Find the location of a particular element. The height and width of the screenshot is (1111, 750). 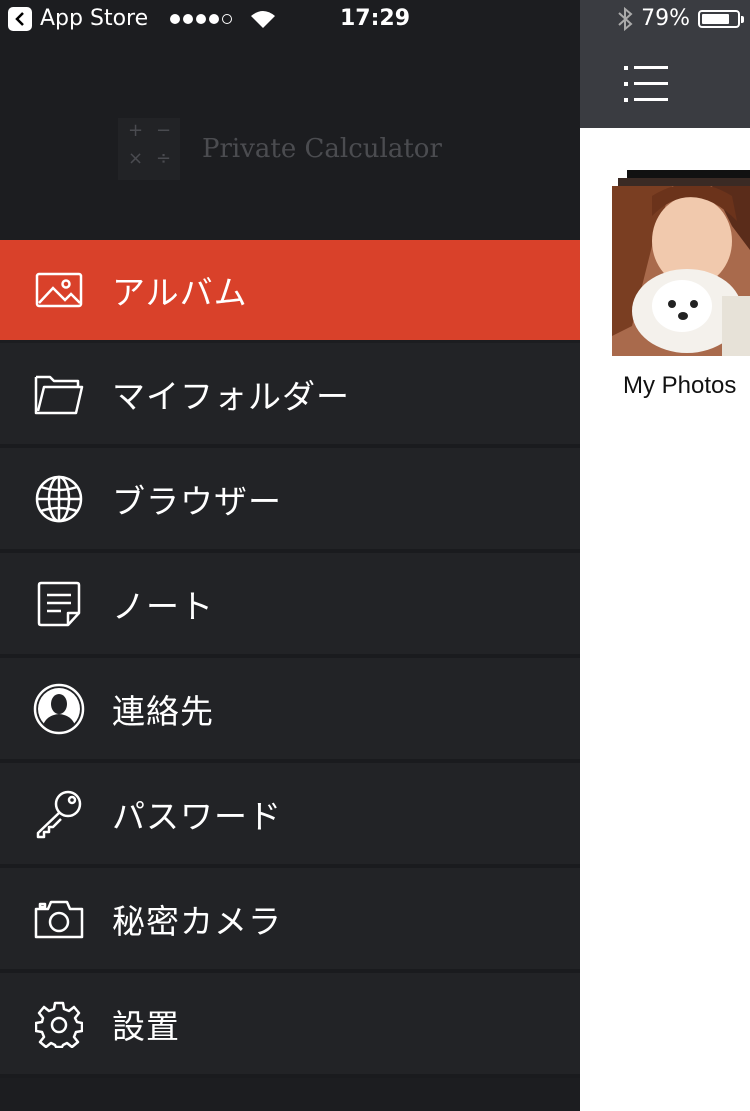

menu-item-label: アルバム is located at coordinates (180, 292).